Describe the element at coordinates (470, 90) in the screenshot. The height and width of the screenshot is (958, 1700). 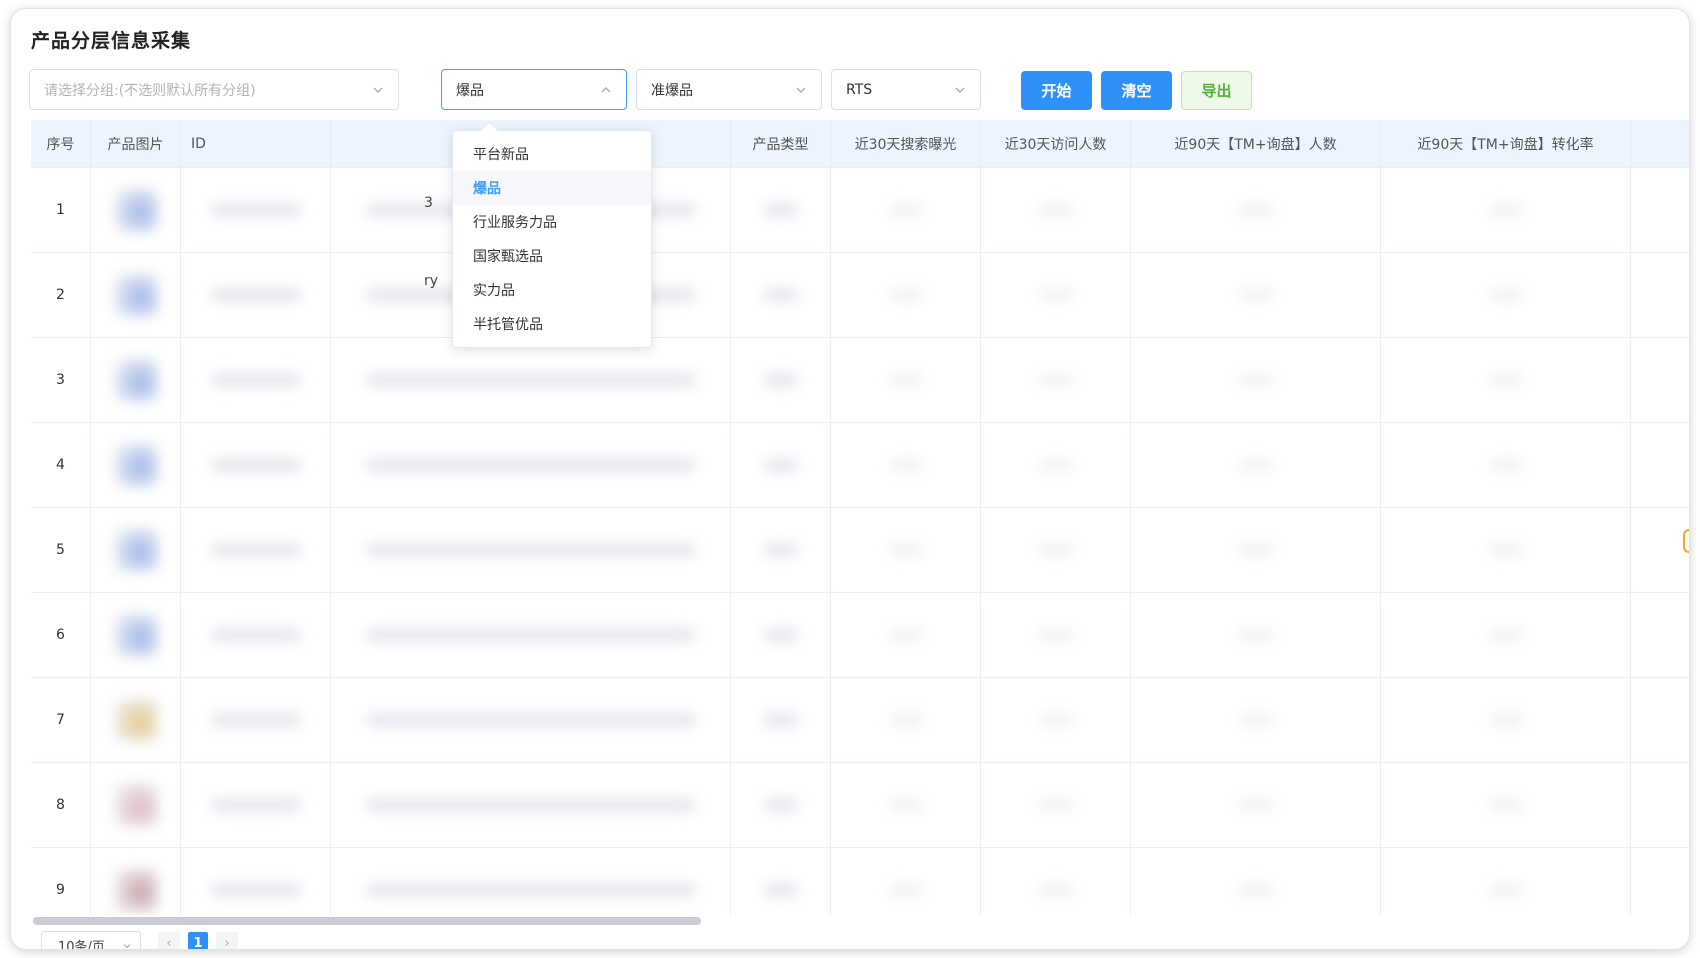
I see `tier-select-value: 爆品` at that location.